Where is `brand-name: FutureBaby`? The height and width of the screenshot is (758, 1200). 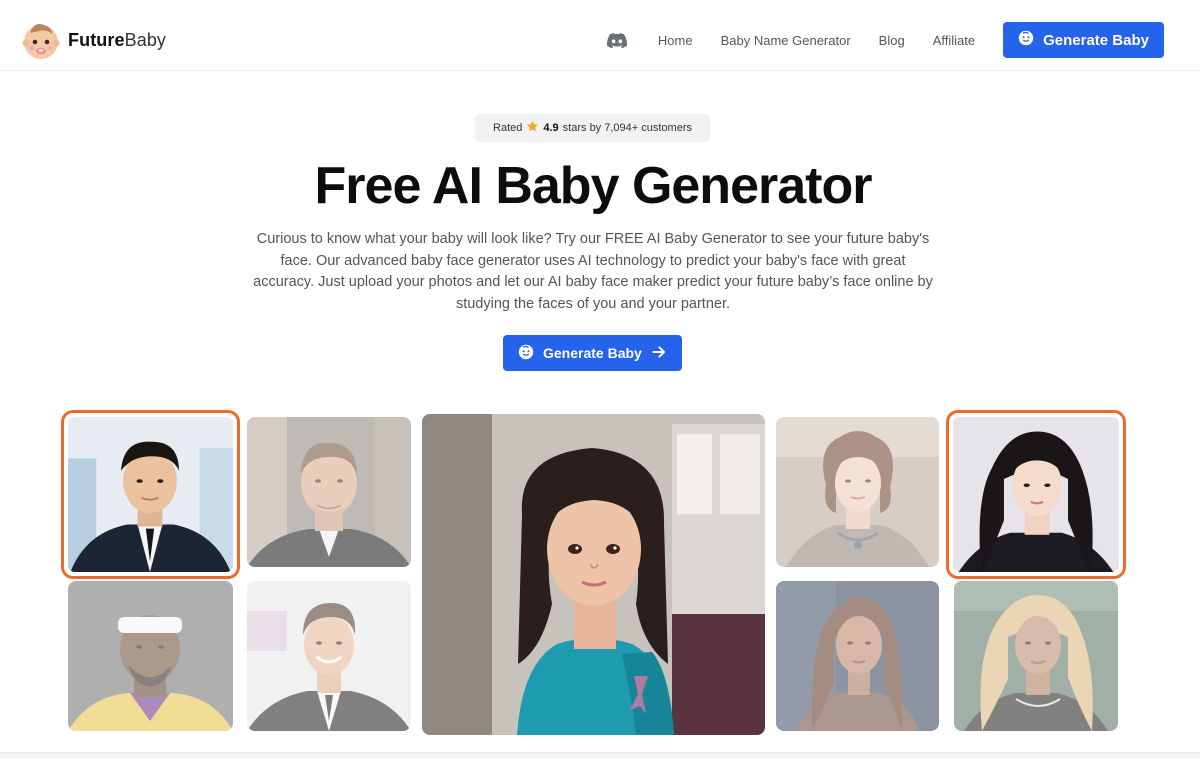 brand-name: FutureBaby is located at coordinates (117, 39).